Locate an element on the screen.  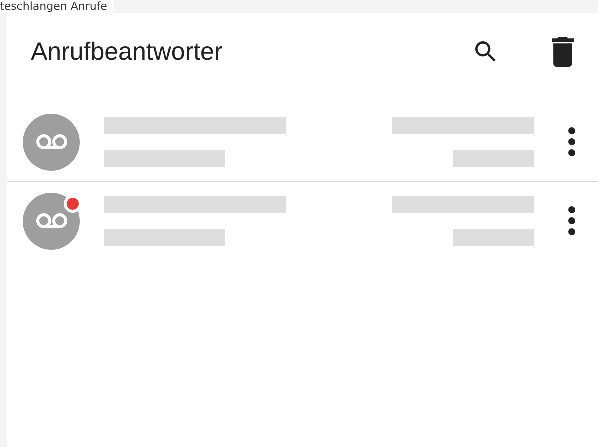
page-title: Anrufbeantworter is located at coordinates (127, 52).